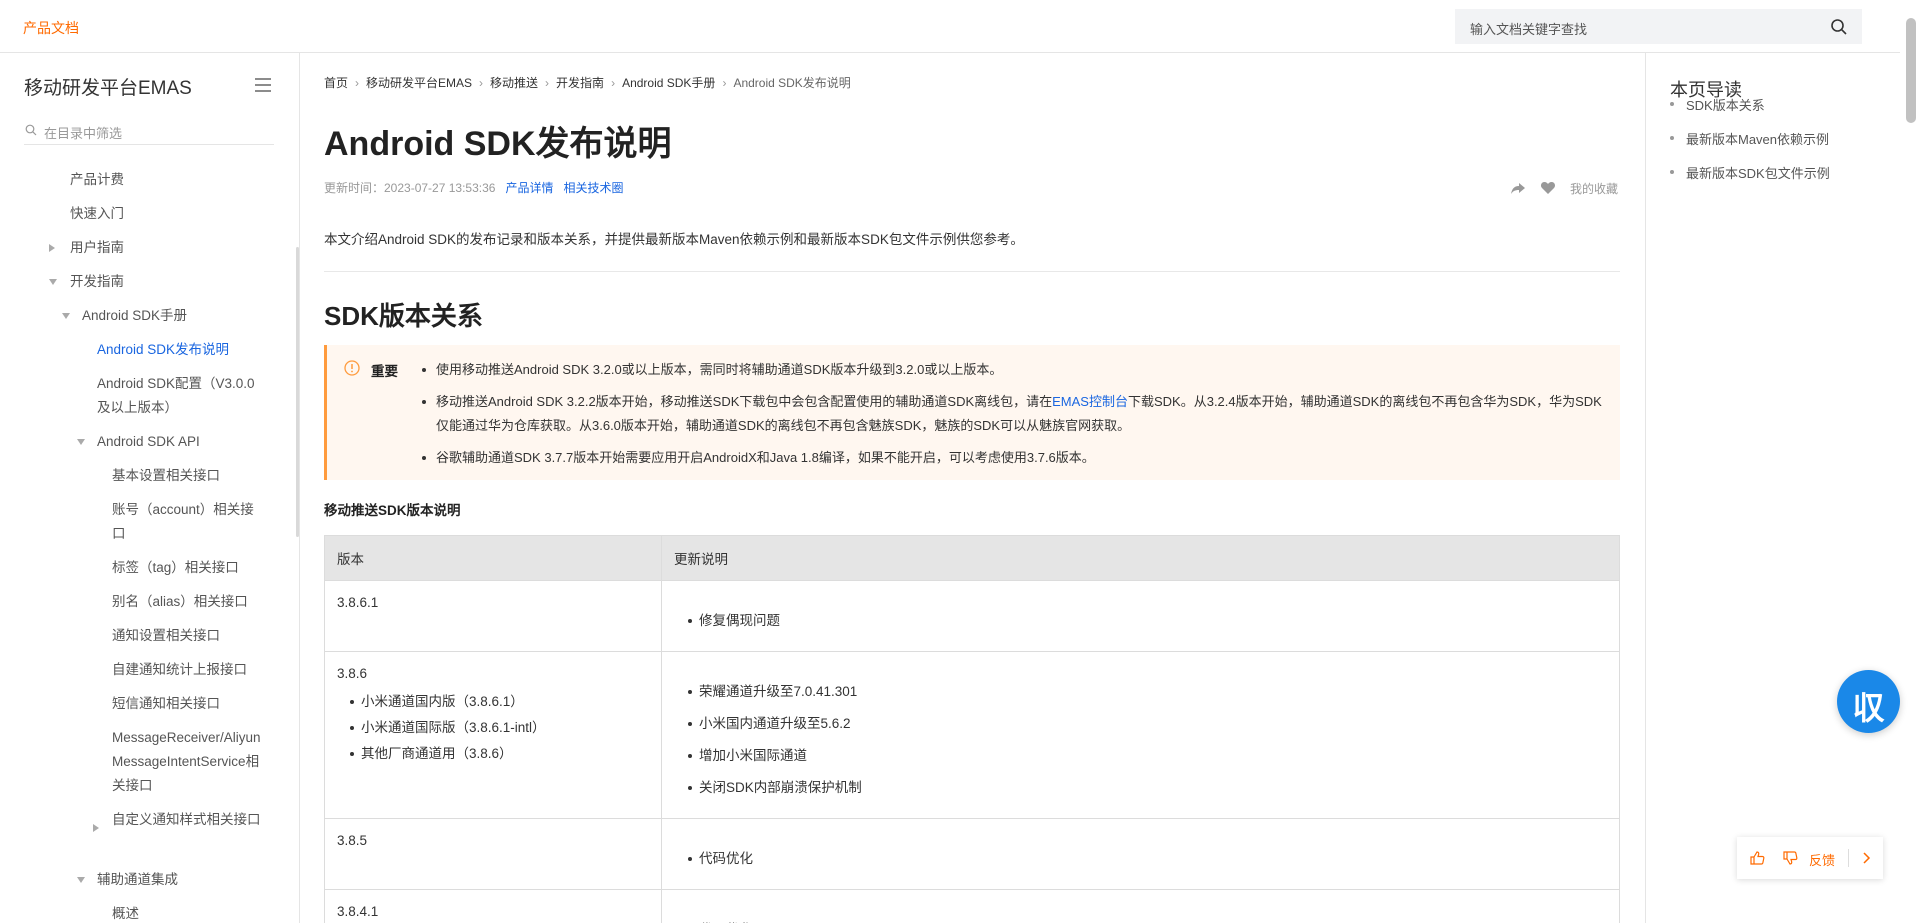 This screenshot has width=1920, height=923. Describe the element at coordinates (1772, 488) in the screenshot. I see `page-toc: 本页导读 SDK版本关系 最新版本Maven依赖示例 最新版本SDK包文件示例` at that location.